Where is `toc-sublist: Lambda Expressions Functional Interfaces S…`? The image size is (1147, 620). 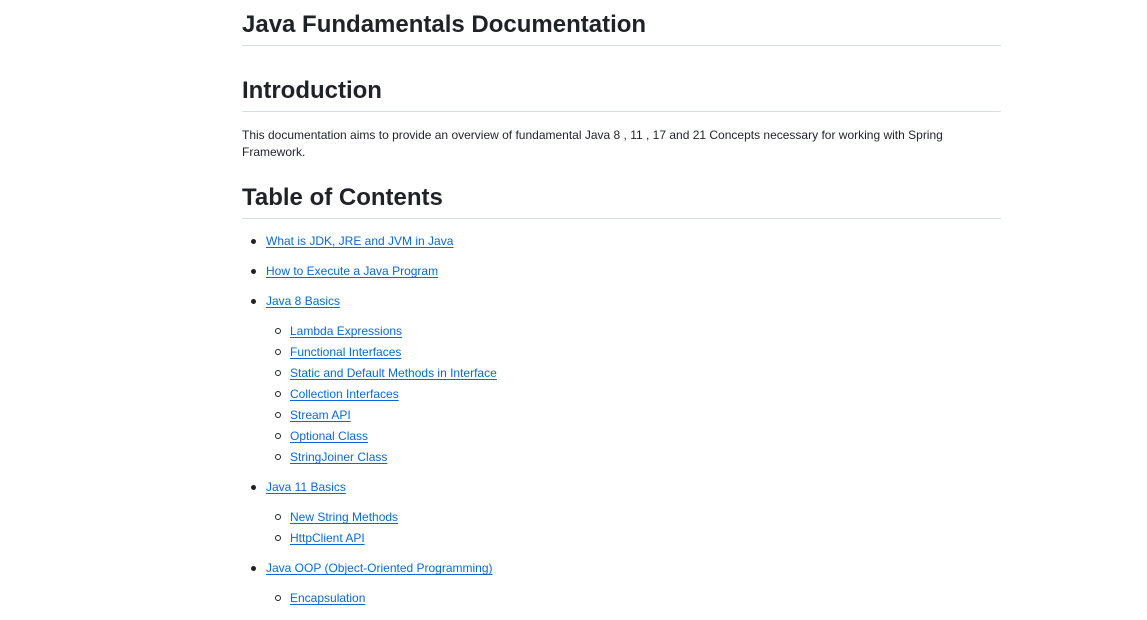 toc-sublist: Lambda Expressions Functional Interfaces S… is located at coordinates (633, 394).